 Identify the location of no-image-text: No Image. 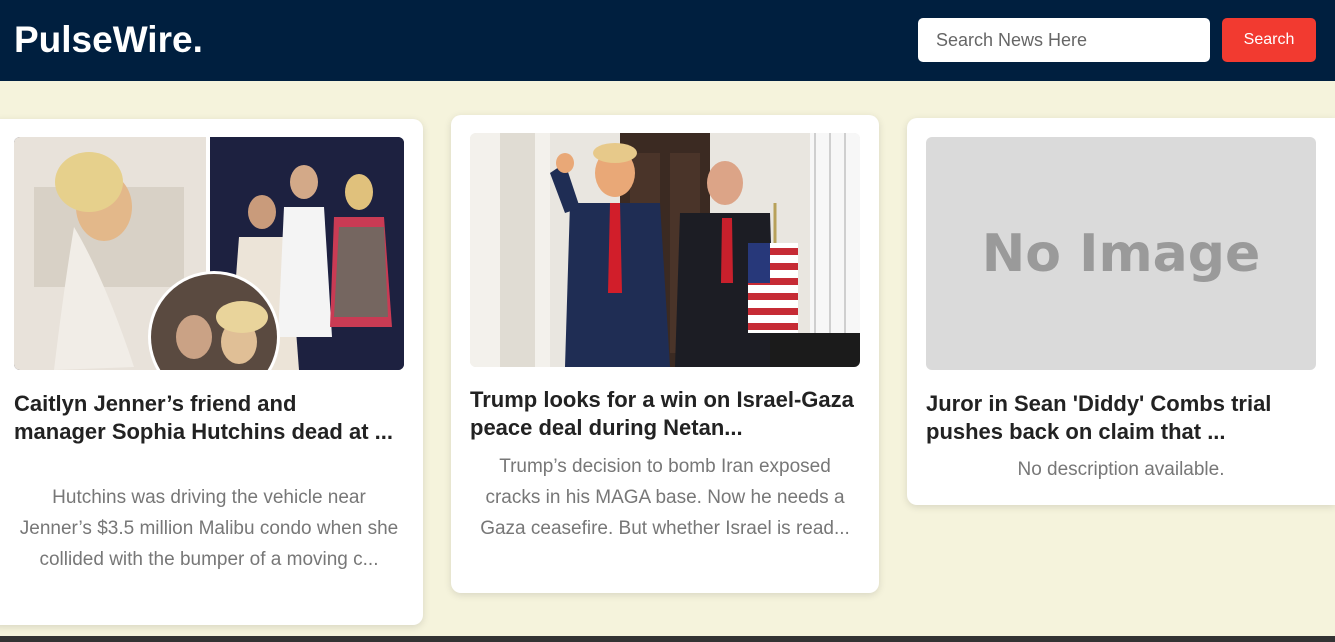
(1121, 253).